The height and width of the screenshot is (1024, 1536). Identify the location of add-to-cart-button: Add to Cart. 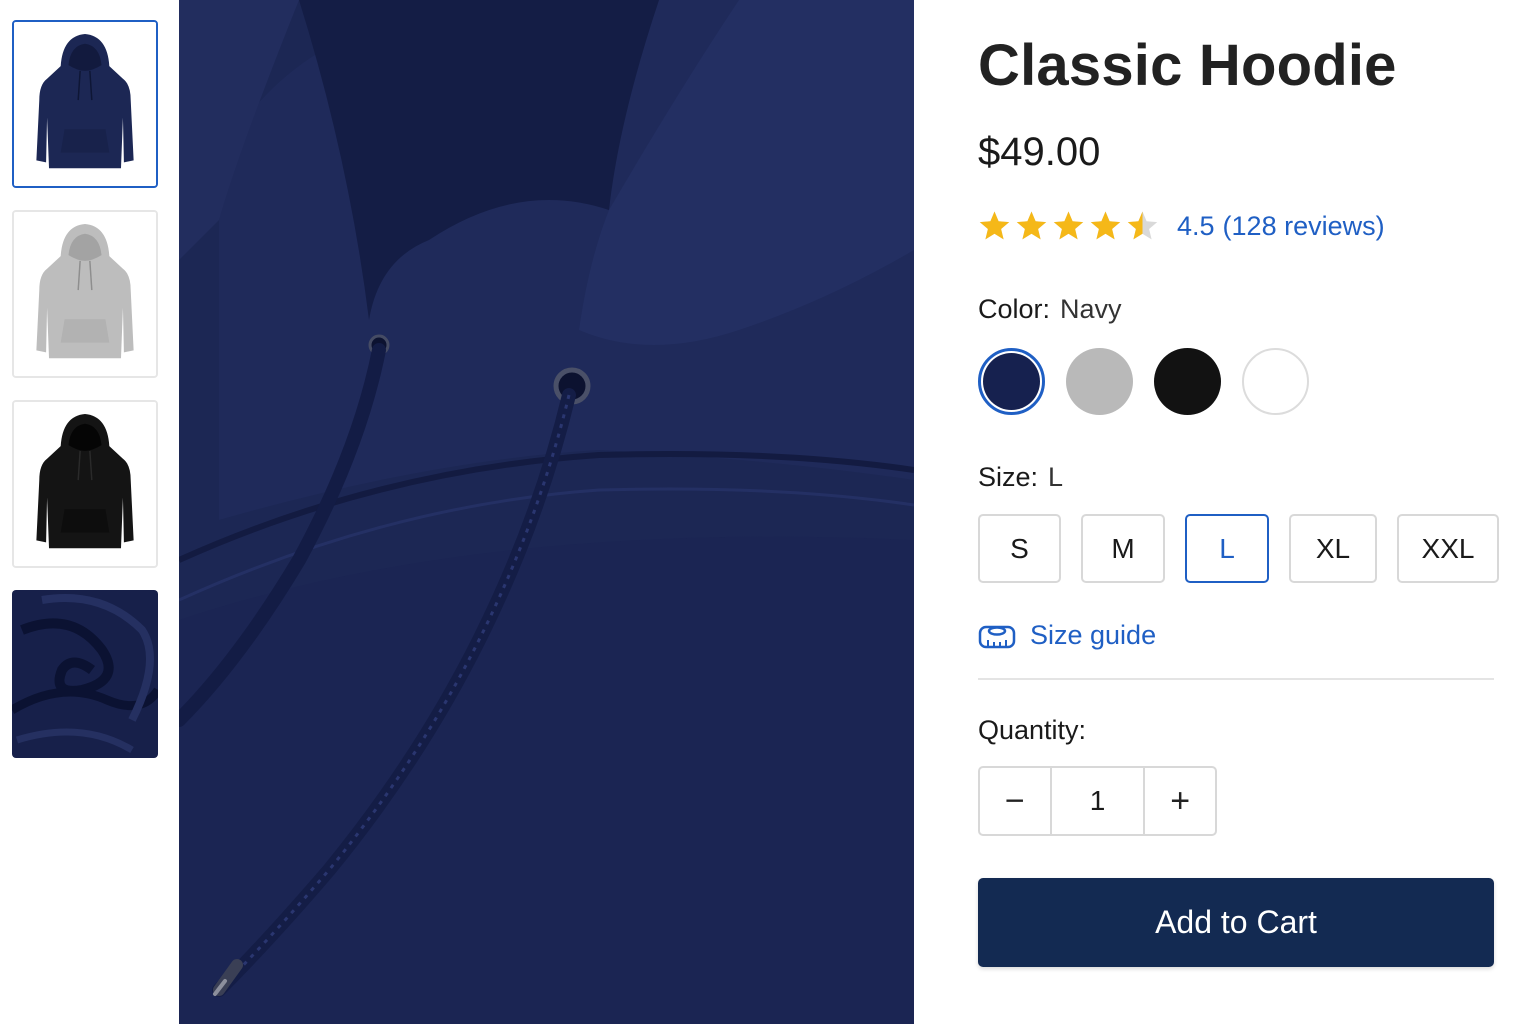
(1236, 922).